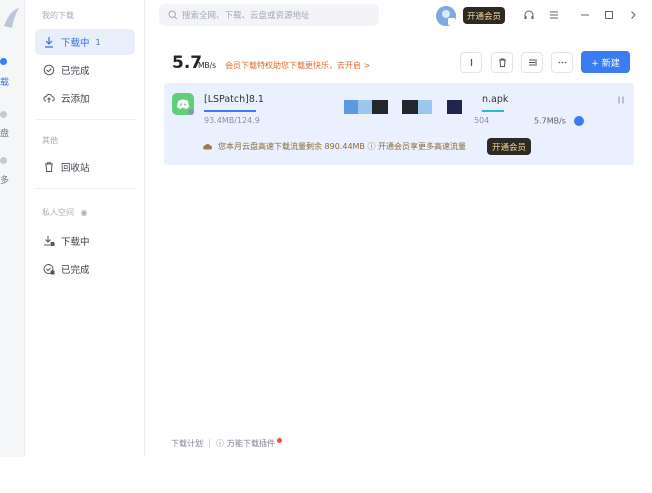 The height and width of the screenshot is (493, 652). Describe the element at coordinates (49, 98) in the screenshot. I see `cloud-upload-icon` at that location.